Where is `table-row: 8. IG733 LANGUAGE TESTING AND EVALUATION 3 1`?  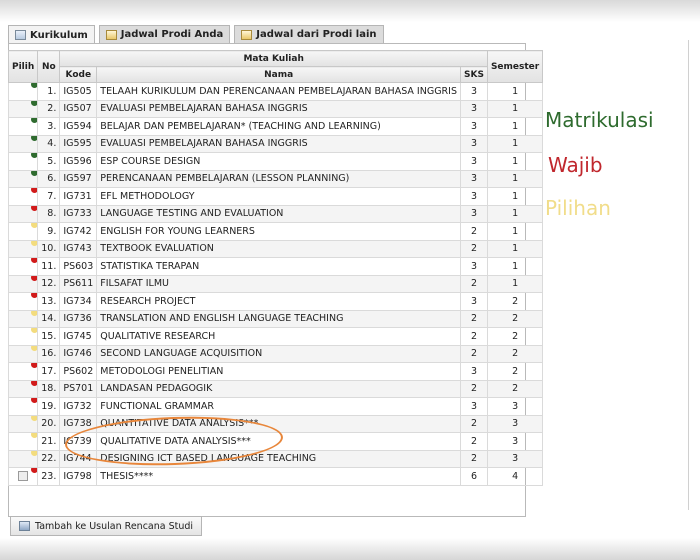
table-row: 8. IG733 LANGUAGE TESTING AND EVALUATION 3 1 is located at coordinates (275, 213).